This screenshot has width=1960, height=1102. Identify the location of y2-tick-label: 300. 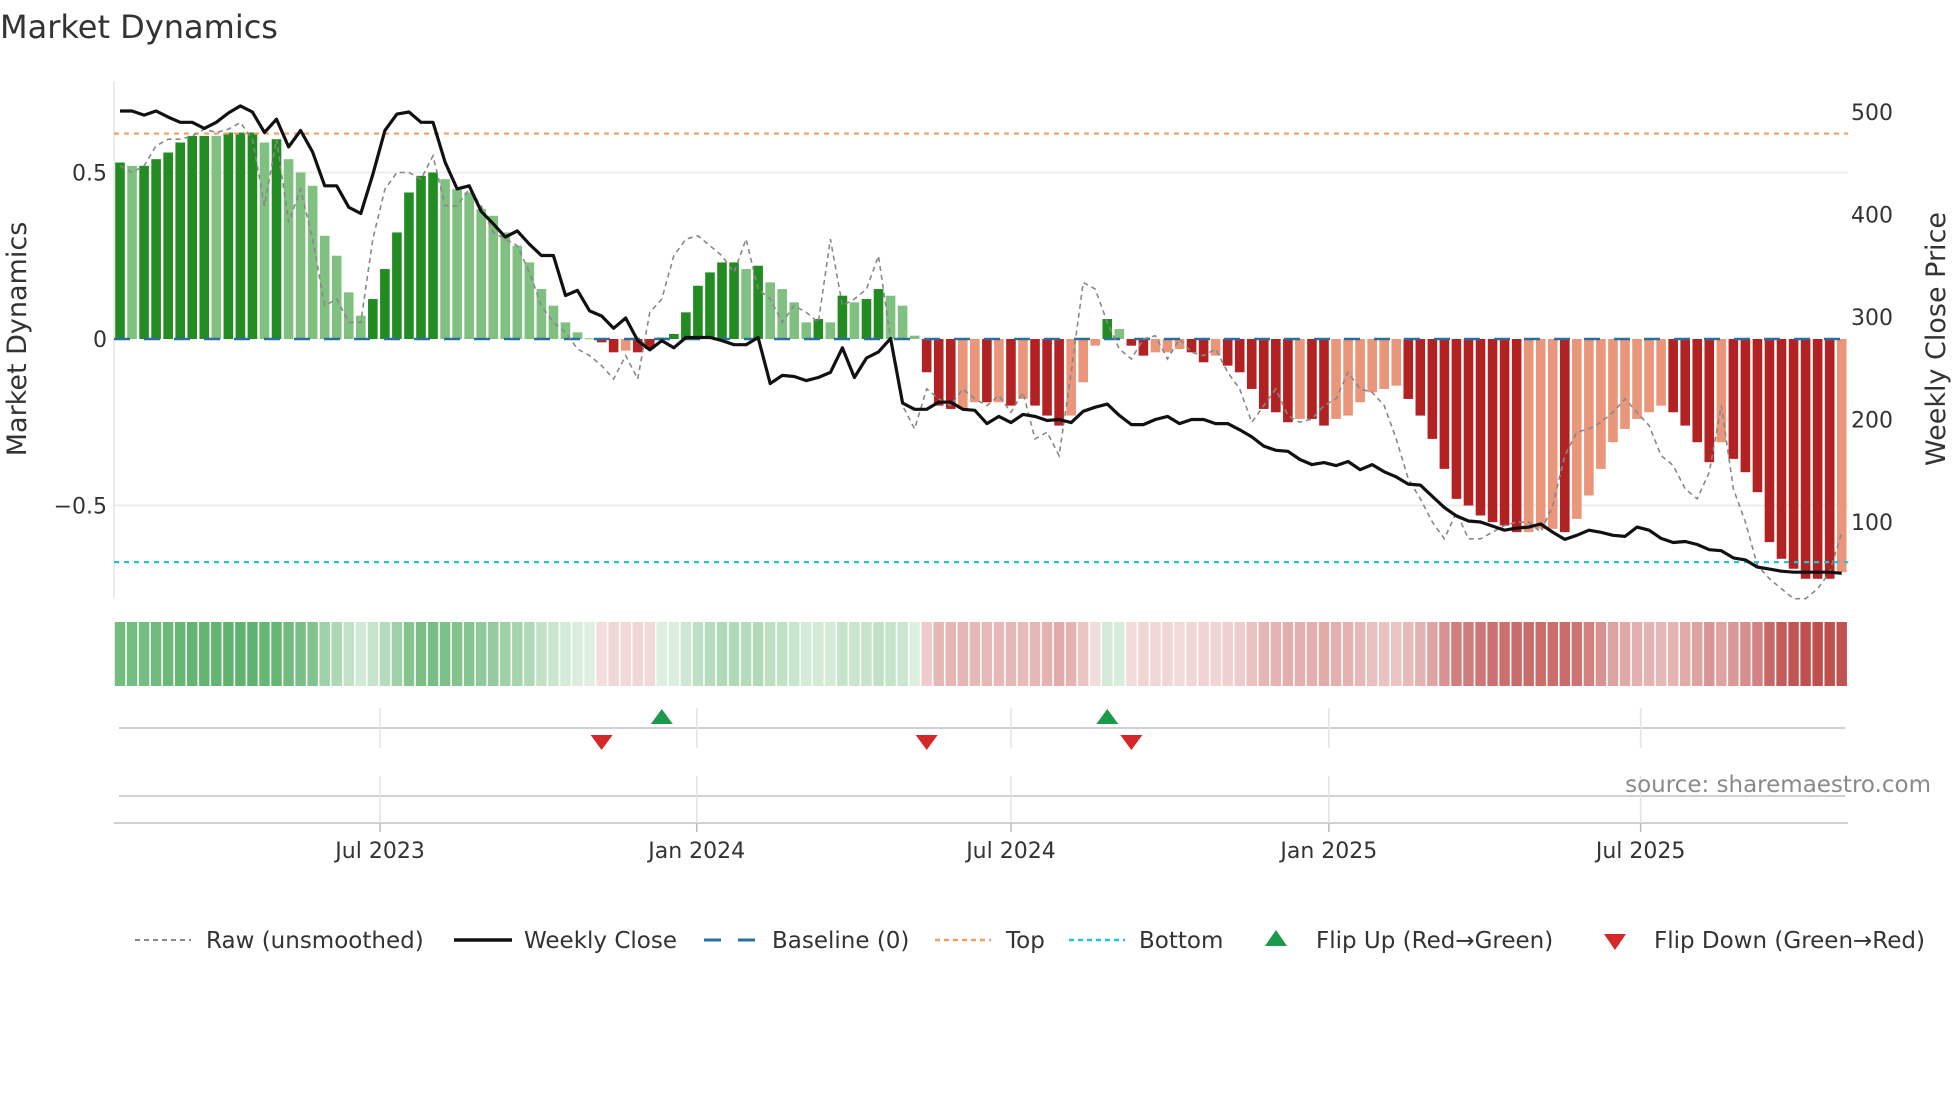
(1872, 318).